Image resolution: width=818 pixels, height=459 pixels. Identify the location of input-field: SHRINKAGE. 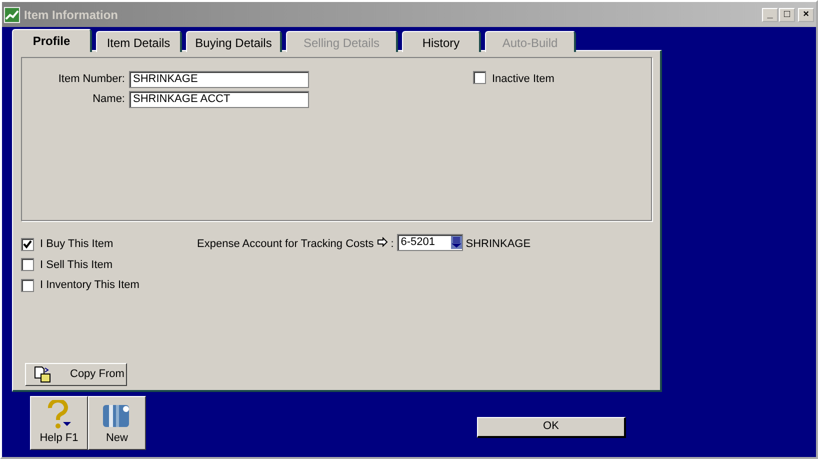
(219, 79).